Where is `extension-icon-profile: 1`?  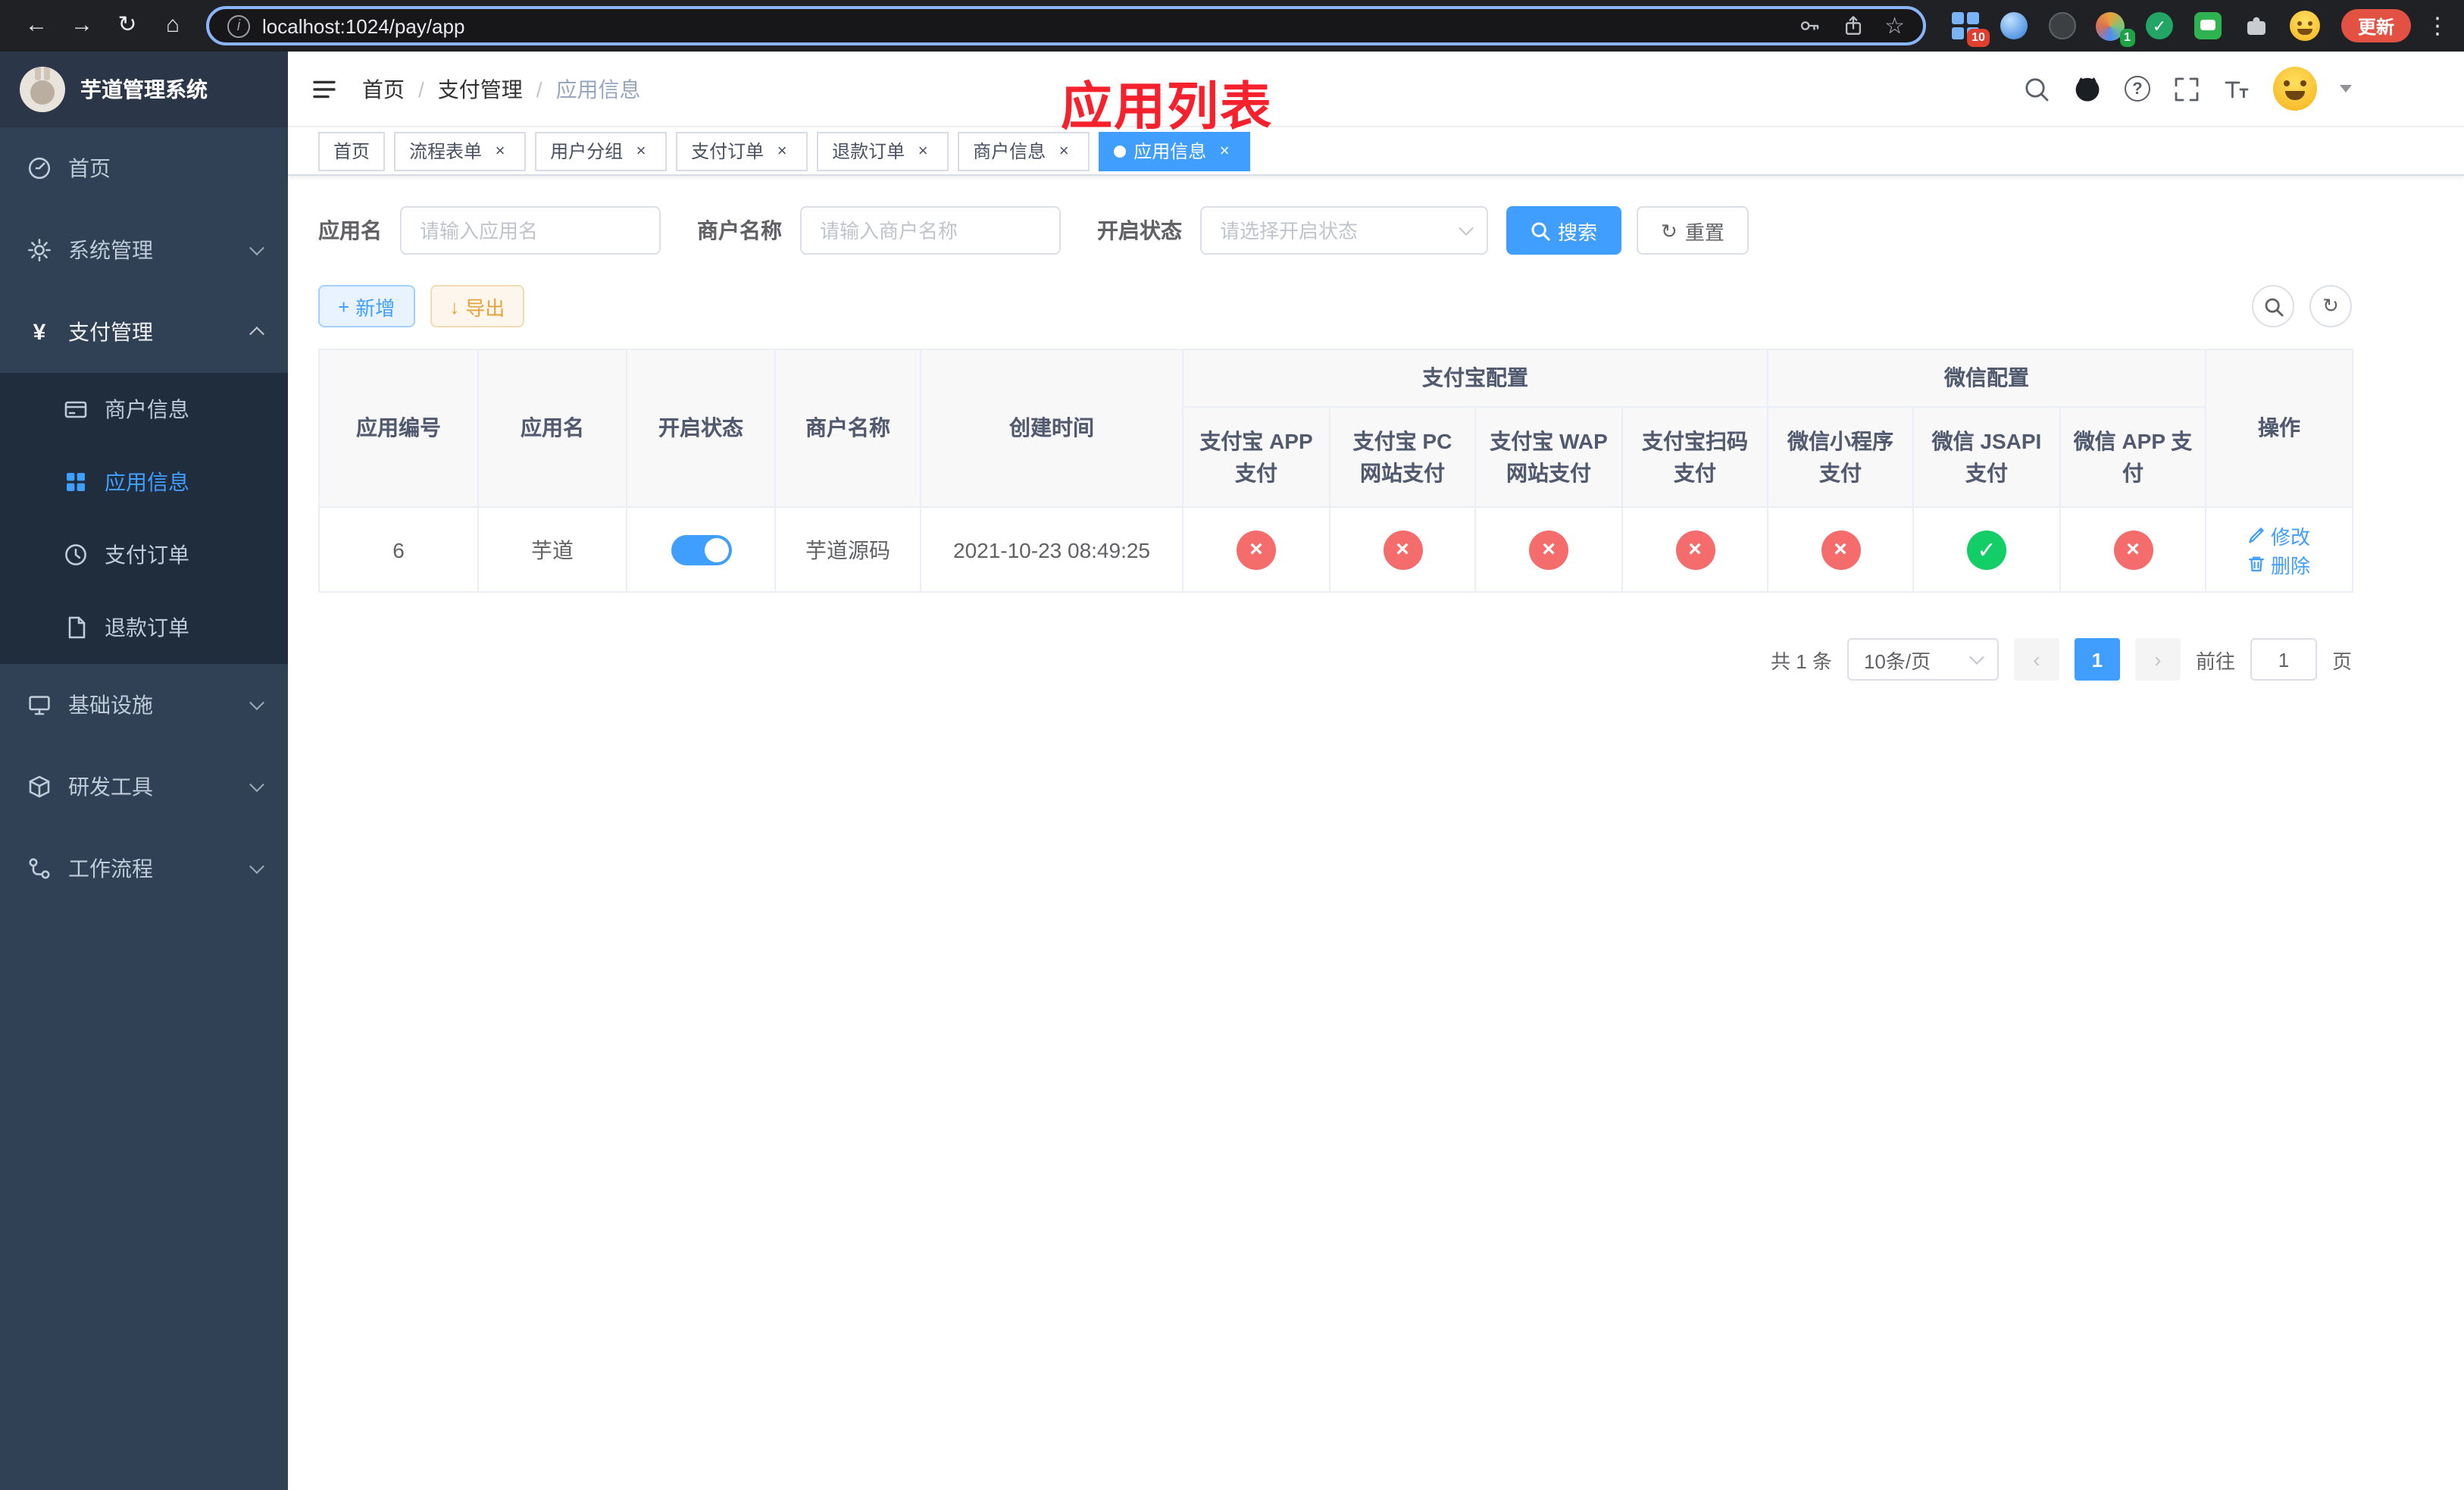 extension-icon-profile: 1 is located at coordinates (2115, 29).